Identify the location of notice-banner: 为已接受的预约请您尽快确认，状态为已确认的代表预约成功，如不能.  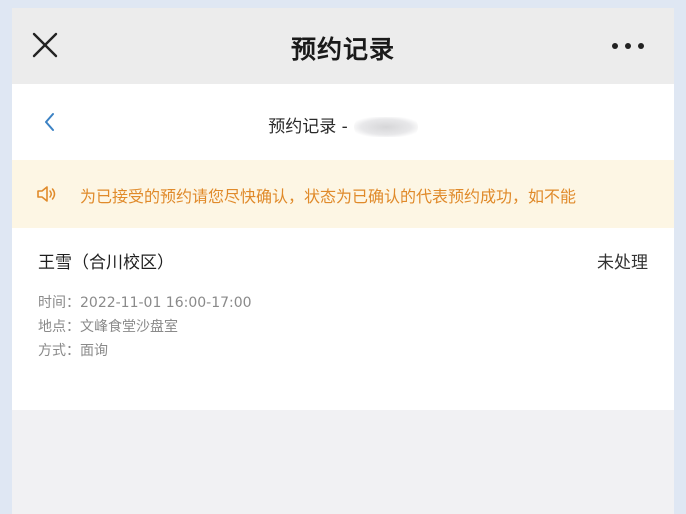
(343, 194).